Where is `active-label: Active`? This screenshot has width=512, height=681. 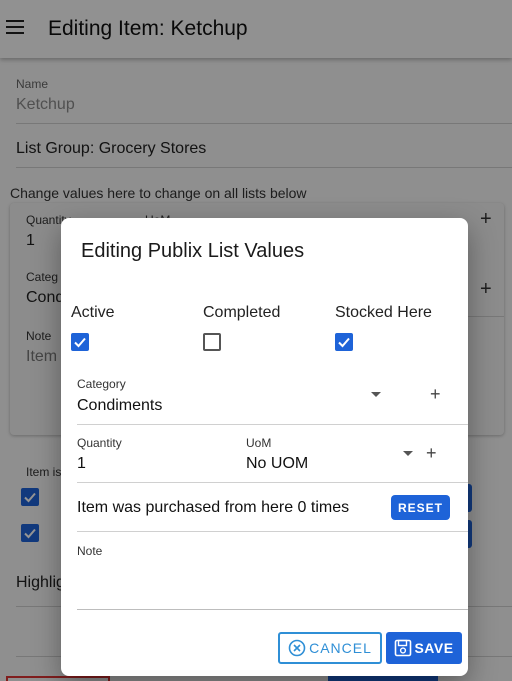 active-label: Active is located at coordinates (93, 312).